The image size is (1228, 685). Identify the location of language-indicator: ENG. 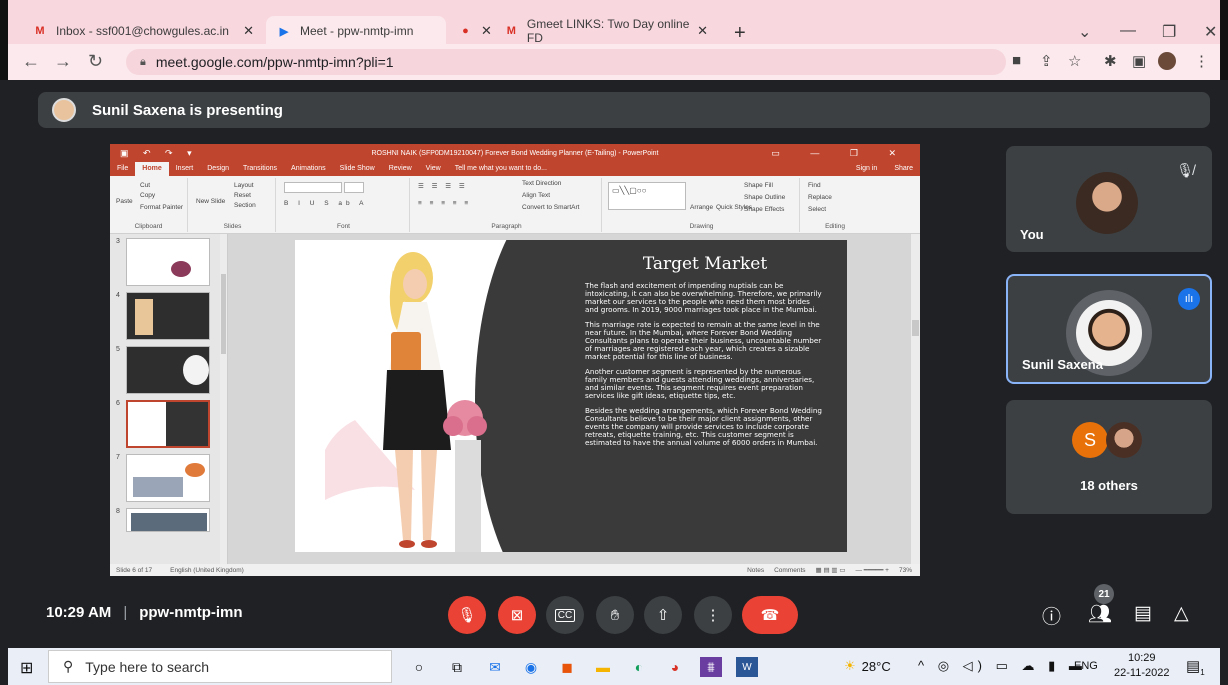
(1086, 666).